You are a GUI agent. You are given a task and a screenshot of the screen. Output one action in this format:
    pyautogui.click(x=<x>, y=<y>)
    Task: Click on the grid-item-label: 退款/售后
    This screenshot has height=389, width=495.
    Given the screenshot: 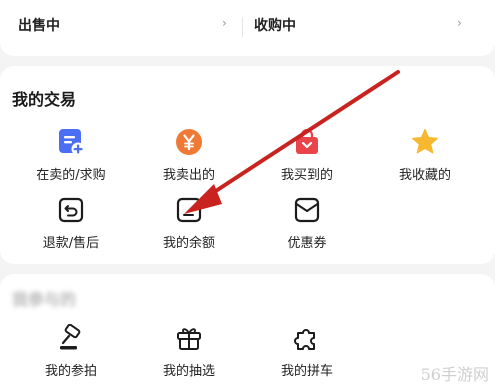 What is the action you would take?
    pyautogui.click(x=71, y=243)
    